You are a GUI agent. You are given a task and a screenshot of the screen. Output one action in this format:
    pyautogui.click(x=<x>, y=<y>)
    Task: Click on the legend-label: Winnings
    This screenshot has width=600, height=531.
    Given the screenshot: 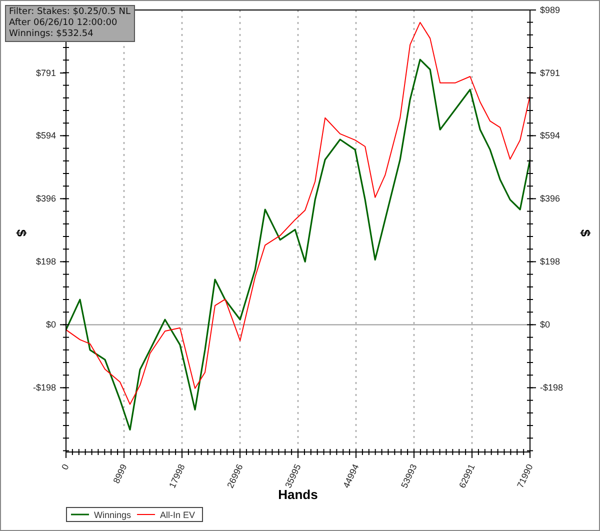 What is the action you would take?
    pyautogui.click(x=113, y=515)
    